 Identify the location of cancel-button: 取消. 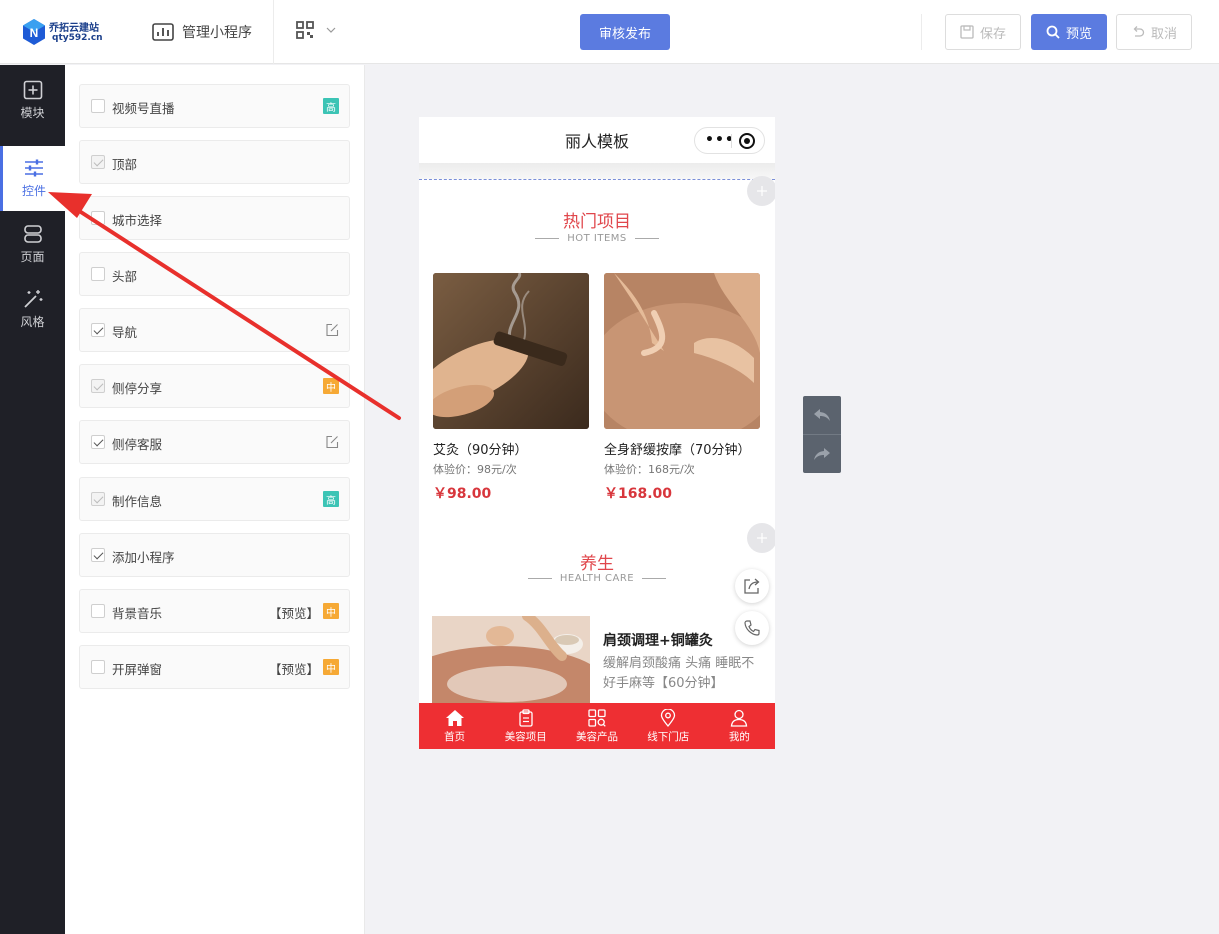
(1154, 32).